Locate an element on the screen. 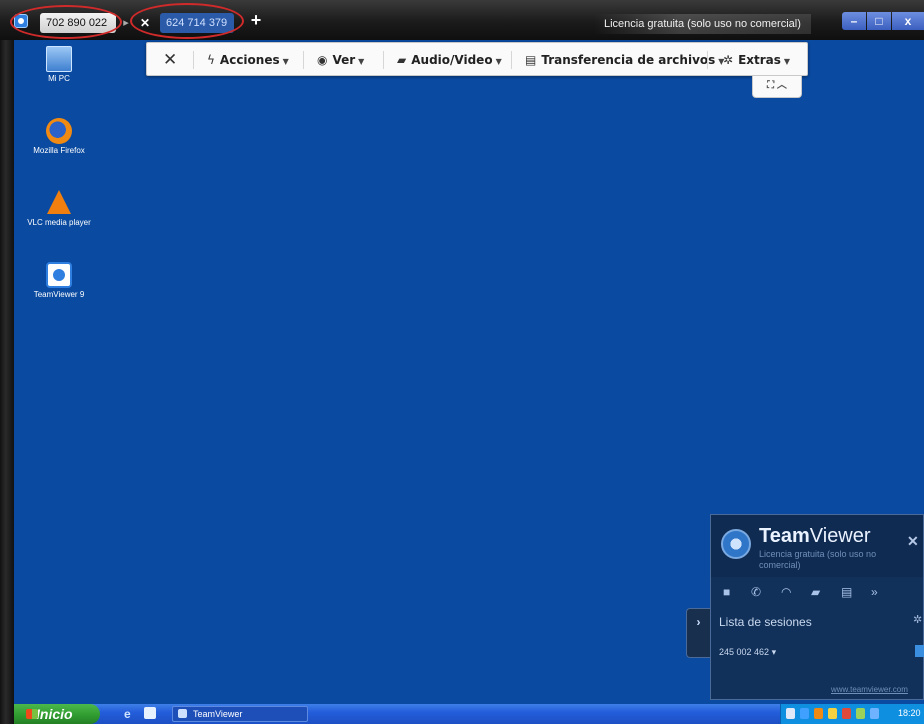 The image size is (924, 724). menu-audio-video: ▰ Audio/Video ▼ is located at coordinates (449, 60).